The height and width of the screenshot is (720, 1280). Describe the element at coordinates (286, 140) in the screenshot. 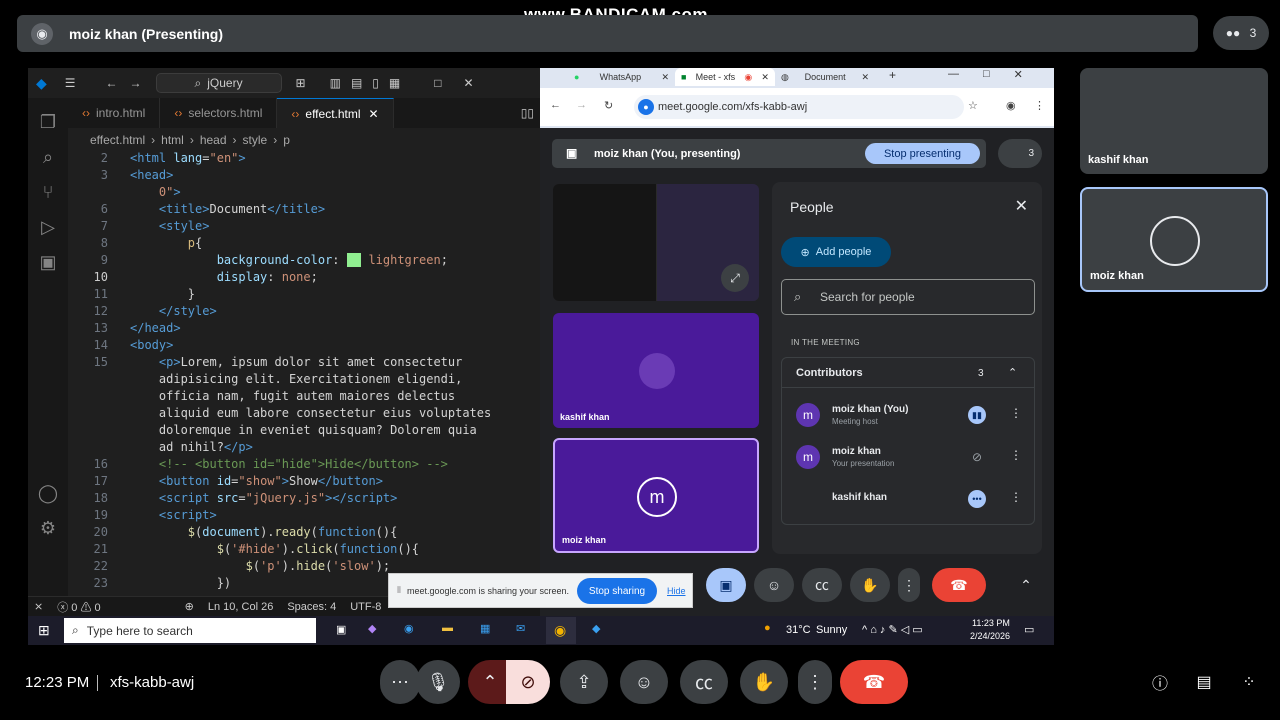

I see `breadcrumb-item: p` at that location.